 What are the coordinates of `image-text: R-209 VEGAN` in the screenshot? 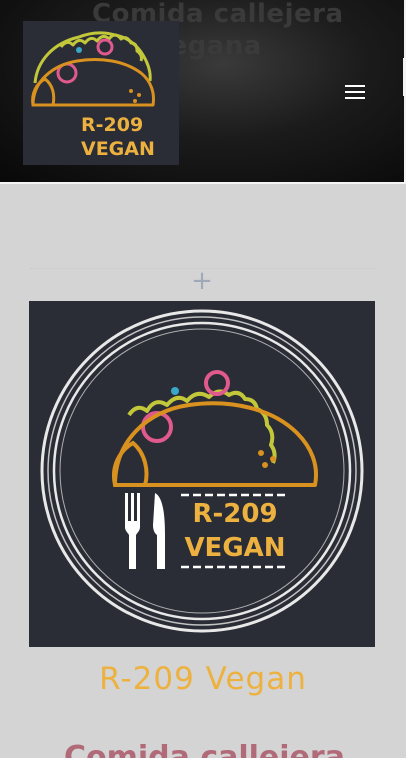 It's located at (235, 531).